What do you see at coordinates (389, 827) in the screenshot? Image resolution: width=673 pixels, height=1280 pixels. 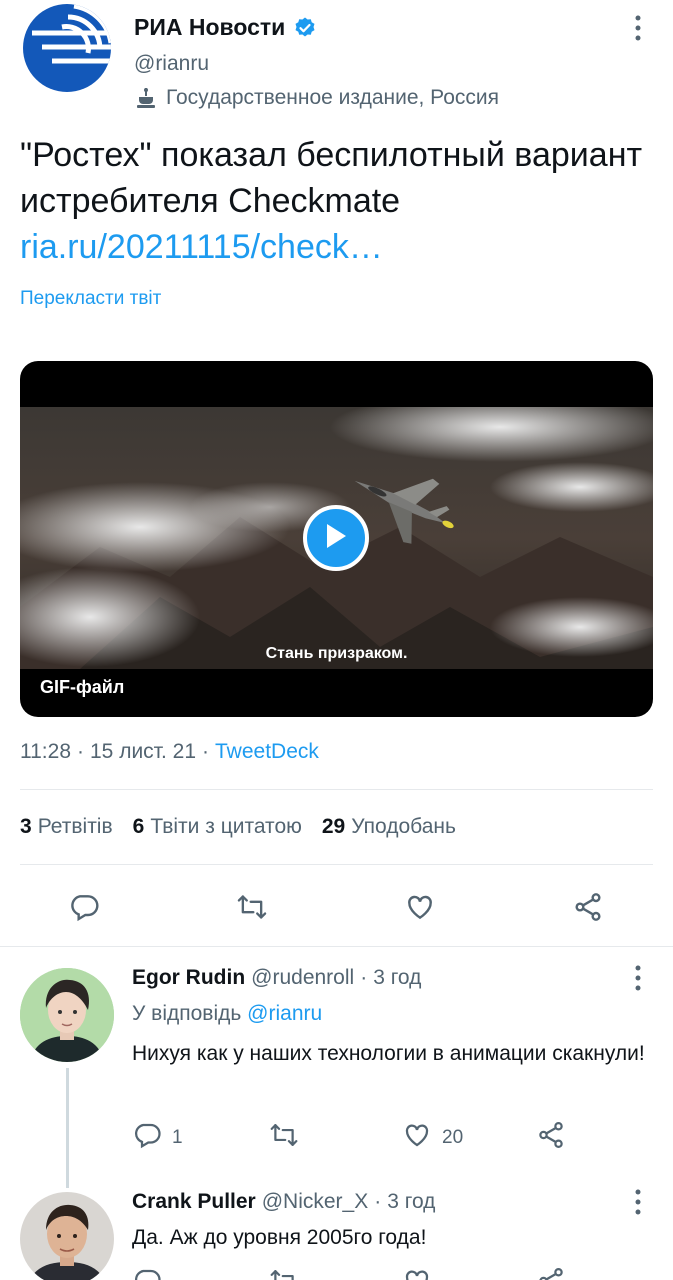 I see `likes-stat: 29 Уподобань` at bounding box center [389, 827].